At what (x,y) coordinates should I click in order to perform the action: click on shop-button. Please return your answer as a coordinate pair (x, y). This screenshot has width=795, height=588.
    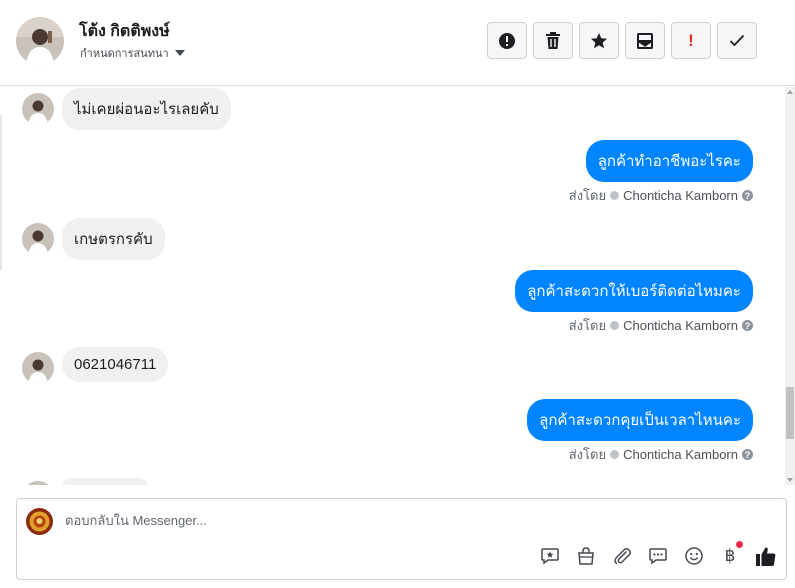
    Looking at the image, I should click on (586, 556).